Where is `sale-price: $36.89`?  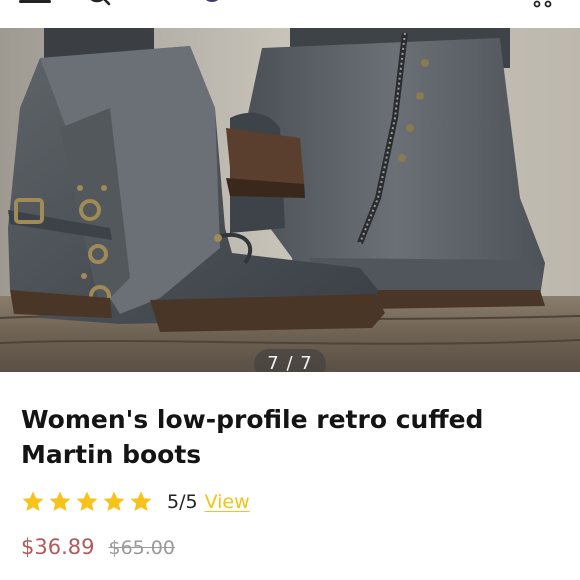
sale-price: $36.89 is located at coordinates (58, 547).